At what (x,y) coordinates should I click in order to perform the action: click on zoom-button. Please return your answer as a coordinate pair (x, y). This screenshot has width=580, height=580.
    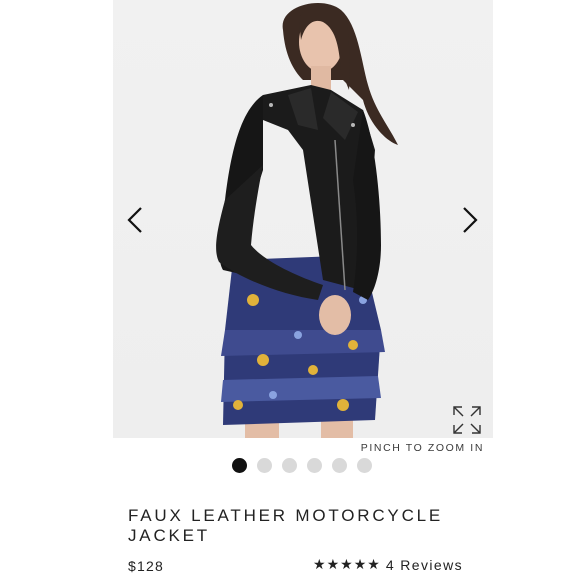
    Looking at the image, I should click on (467, 420).